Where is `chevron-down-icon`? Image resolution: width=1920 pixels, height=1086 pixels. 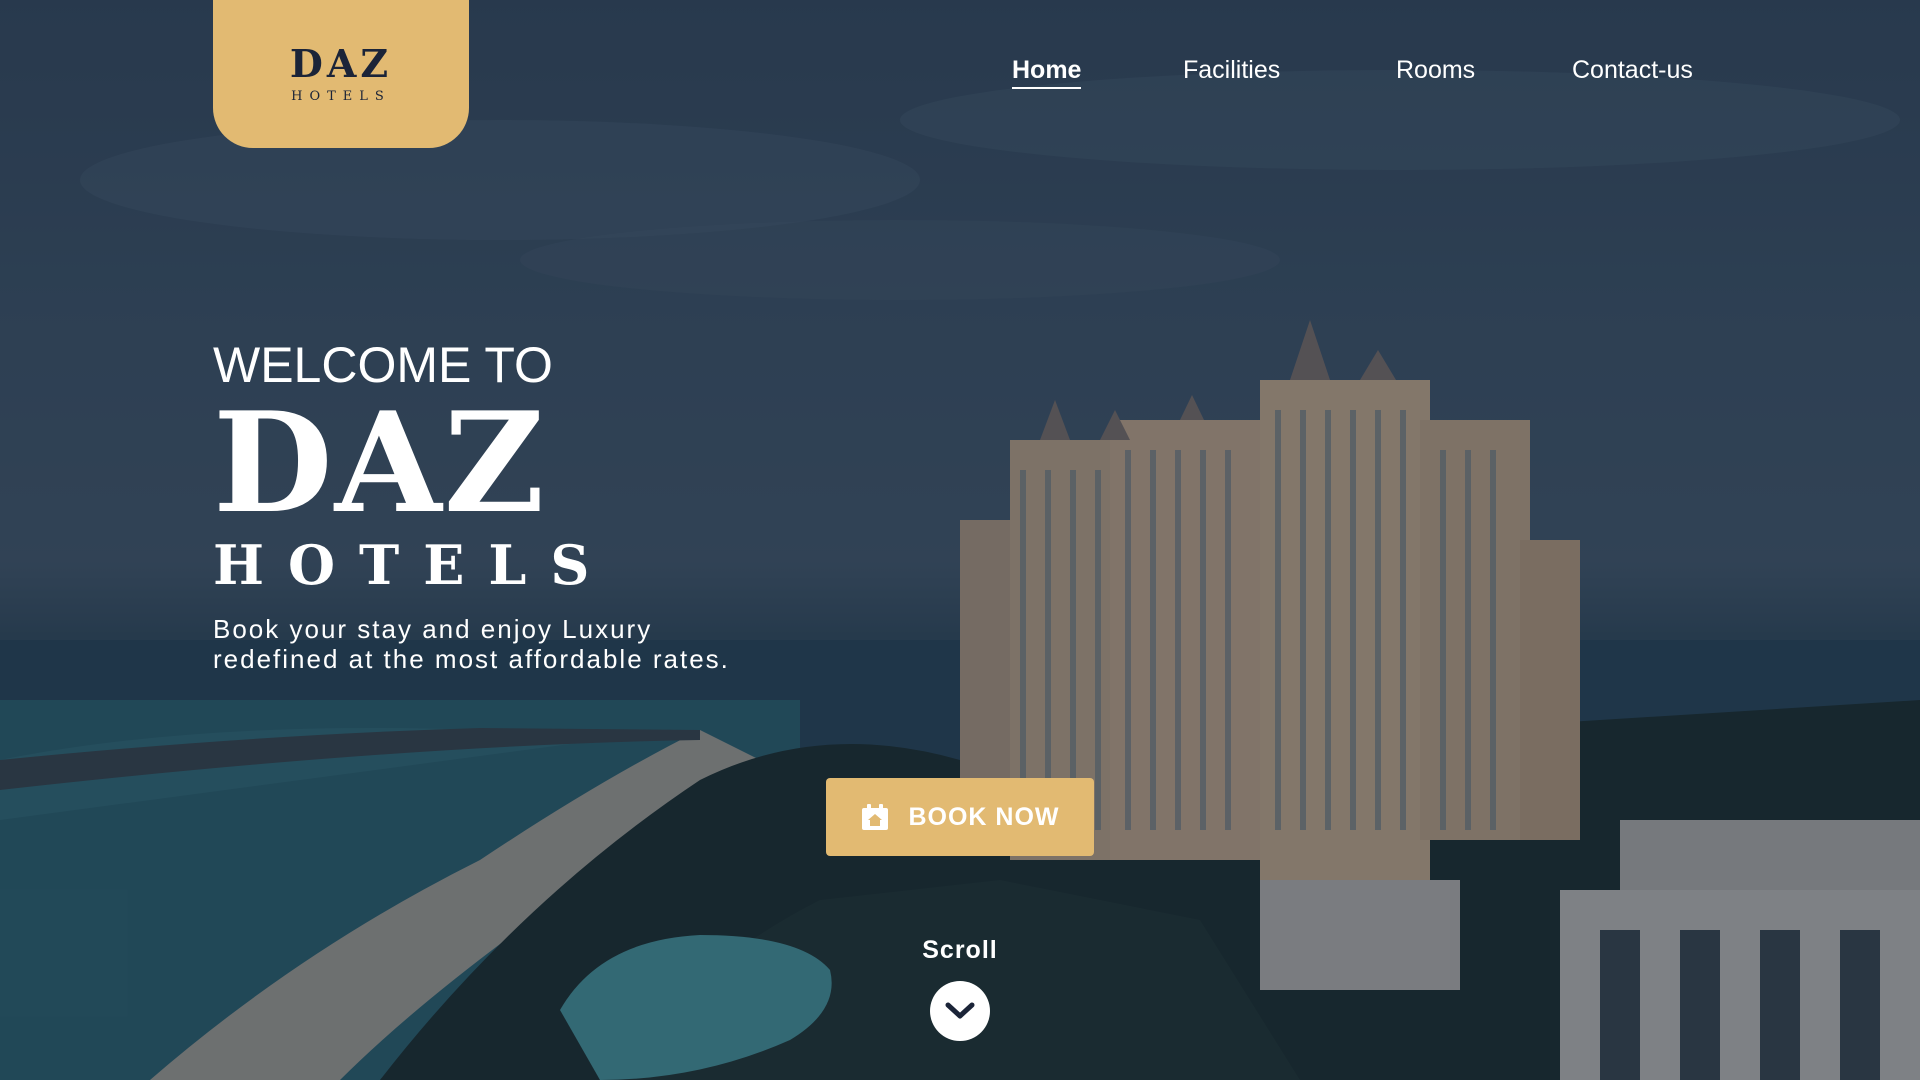
chevron-down-icon is located at coordinates (960, 1010).